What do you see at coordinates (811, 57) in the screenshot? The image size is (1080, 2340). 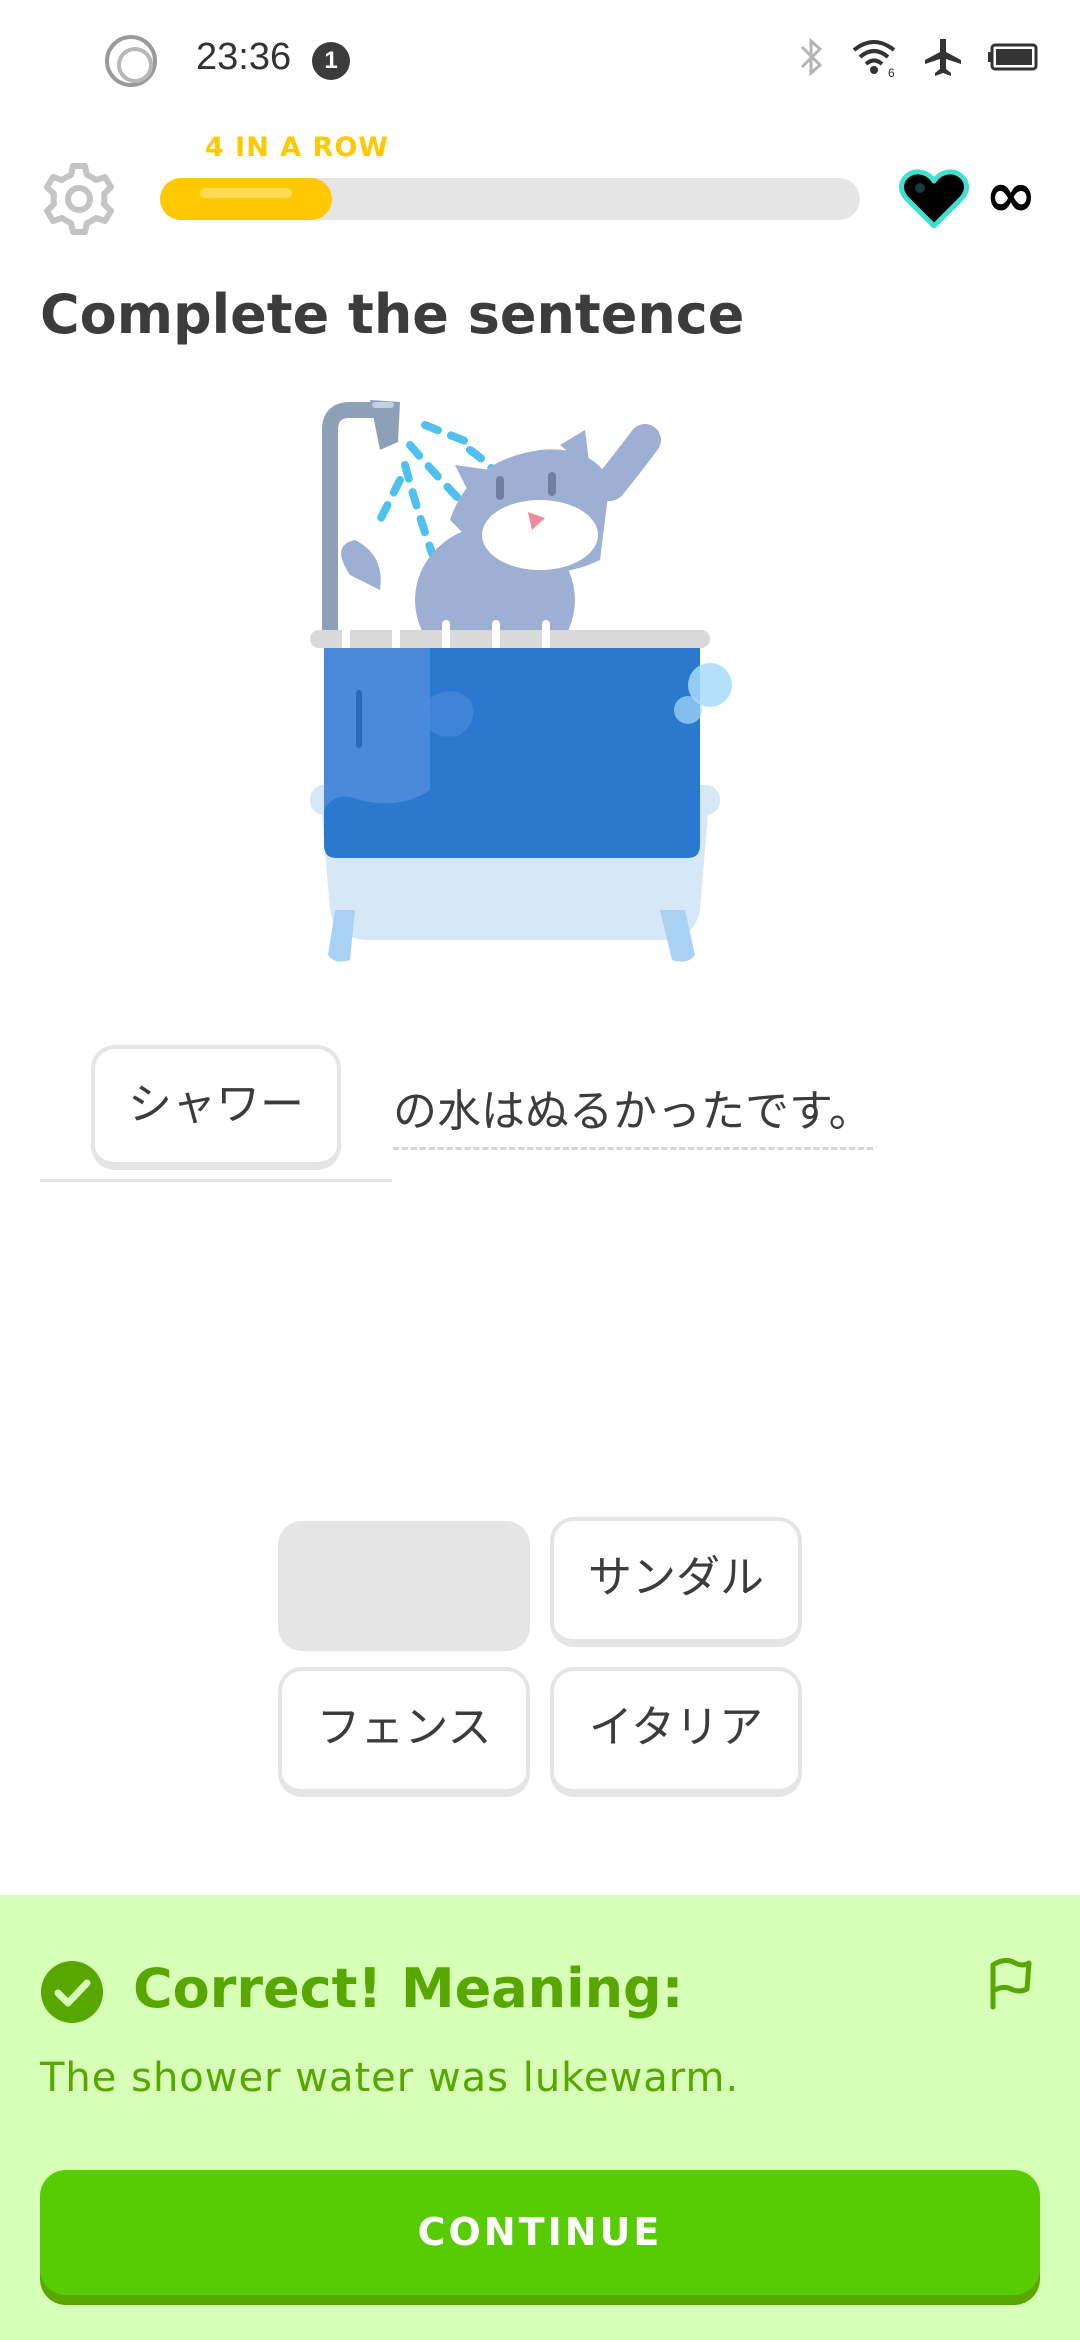 I see `bluetooth-icon` at bounding box center [811, 57].